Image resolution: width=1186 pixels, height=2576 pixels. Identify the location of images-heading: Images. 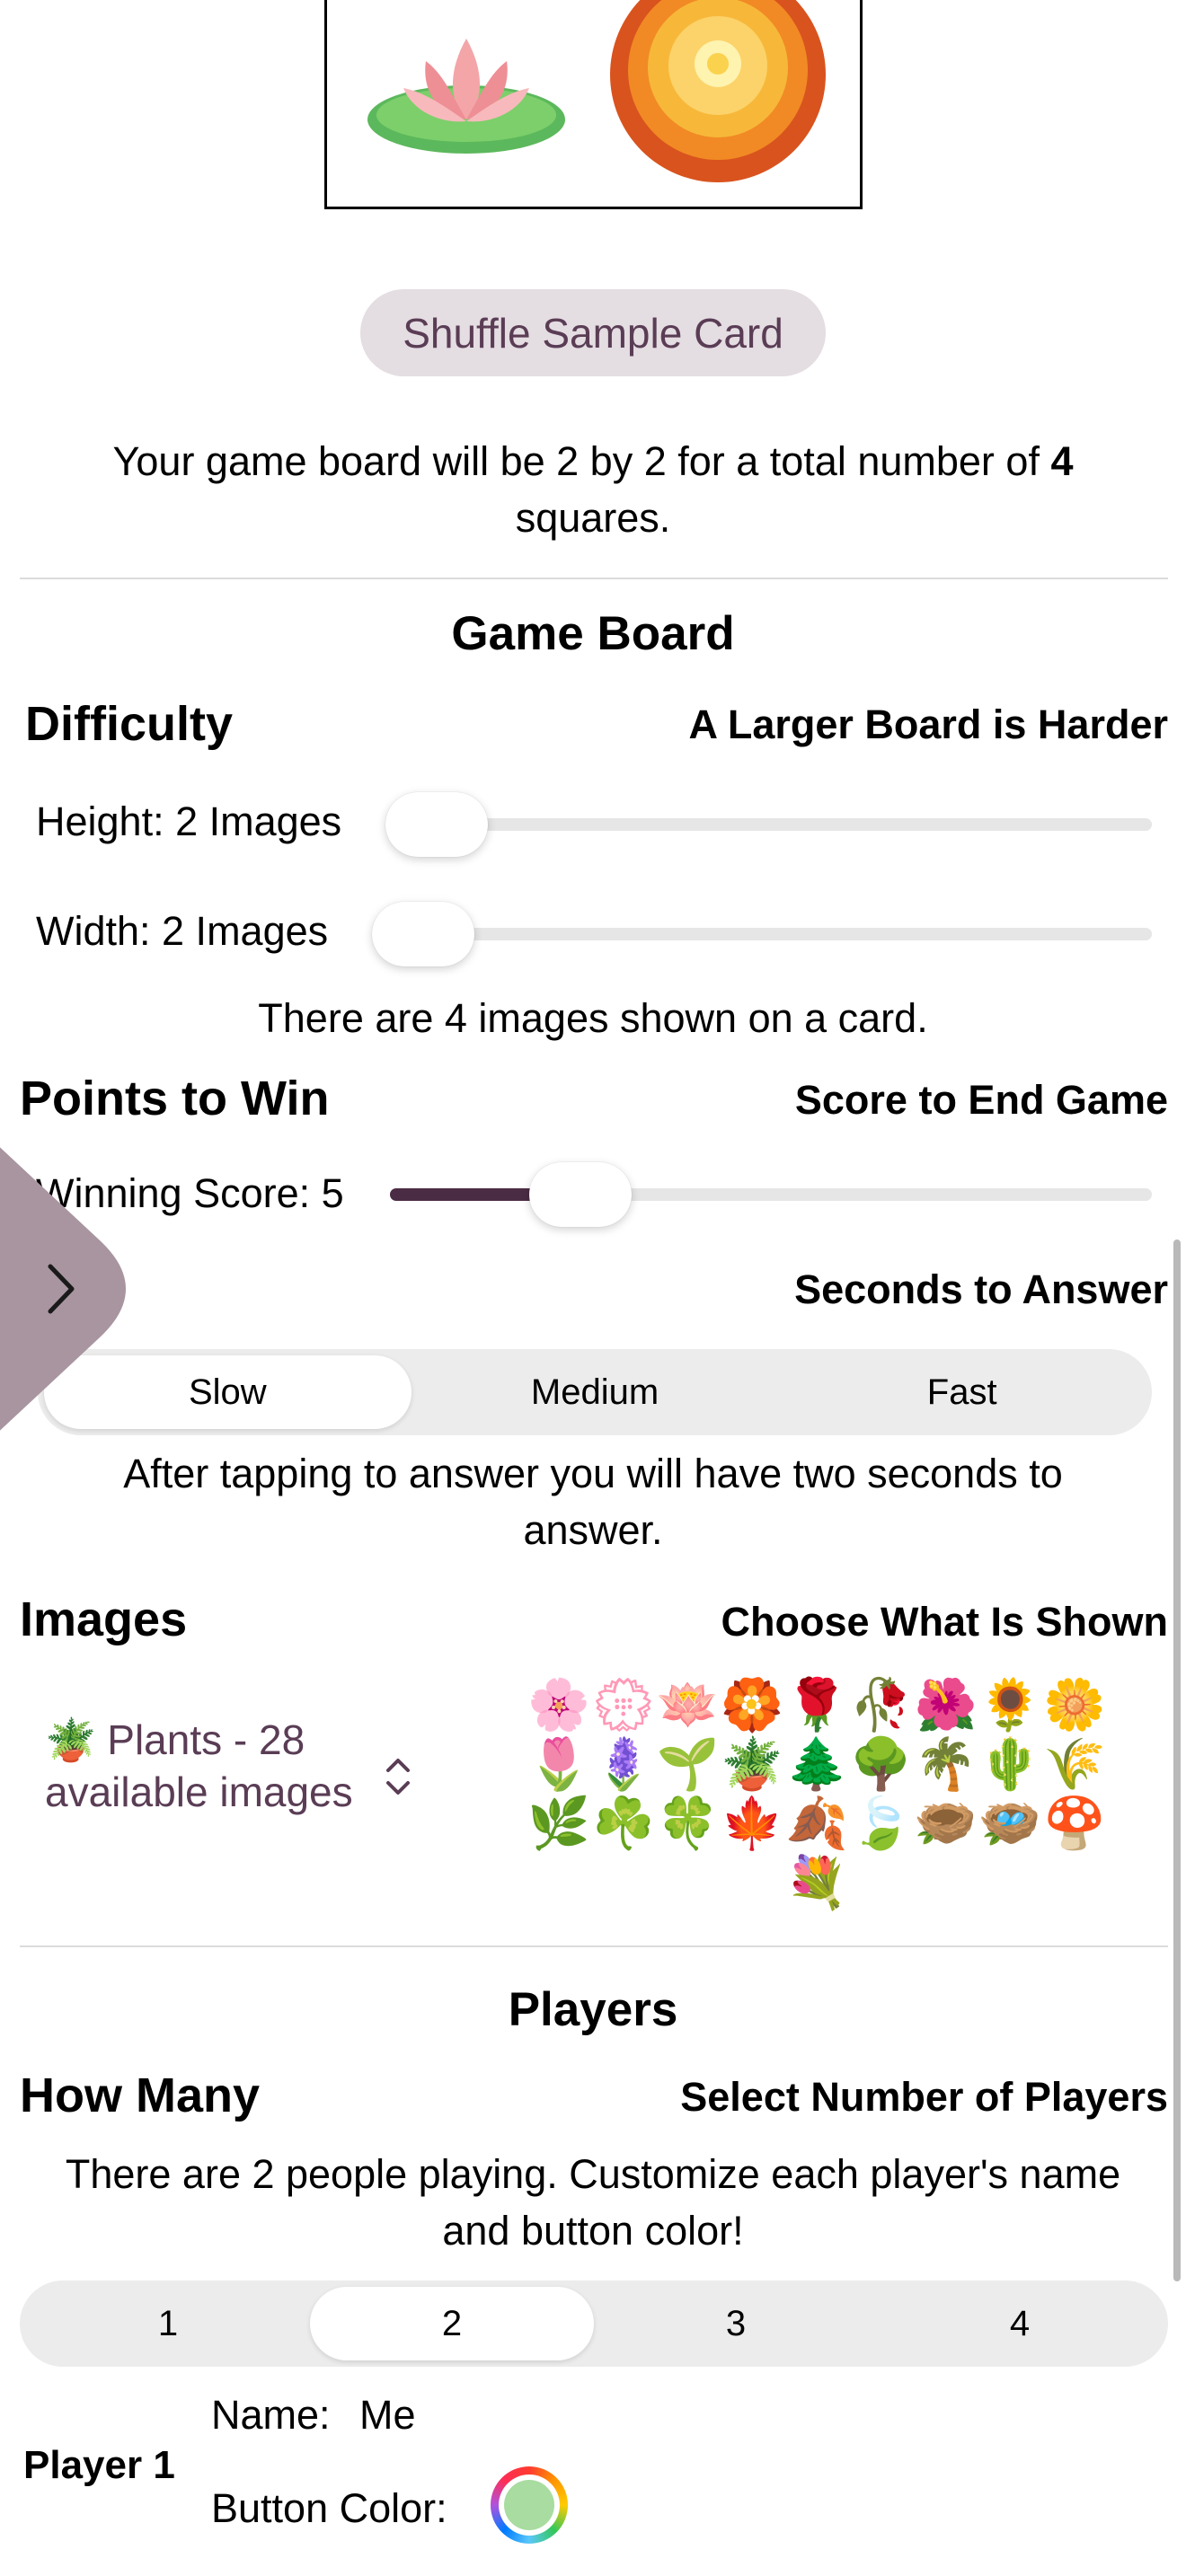
(104, 1619).